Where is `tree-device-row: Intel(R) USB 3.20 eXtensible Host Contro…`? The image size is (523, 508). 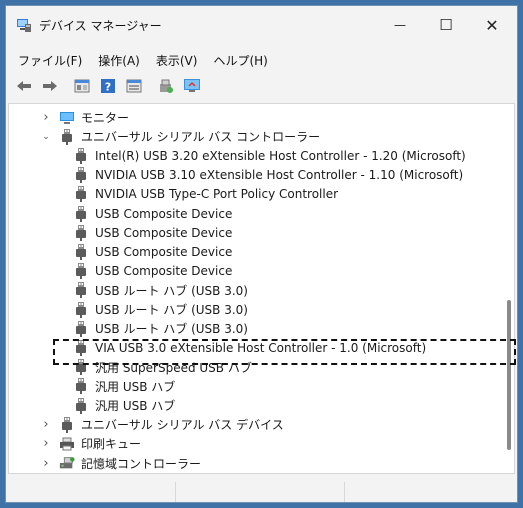 tree-device-row: Intel(R) USB 3.20 eXtensible Host Contro… is located at coordinates (269, 155).